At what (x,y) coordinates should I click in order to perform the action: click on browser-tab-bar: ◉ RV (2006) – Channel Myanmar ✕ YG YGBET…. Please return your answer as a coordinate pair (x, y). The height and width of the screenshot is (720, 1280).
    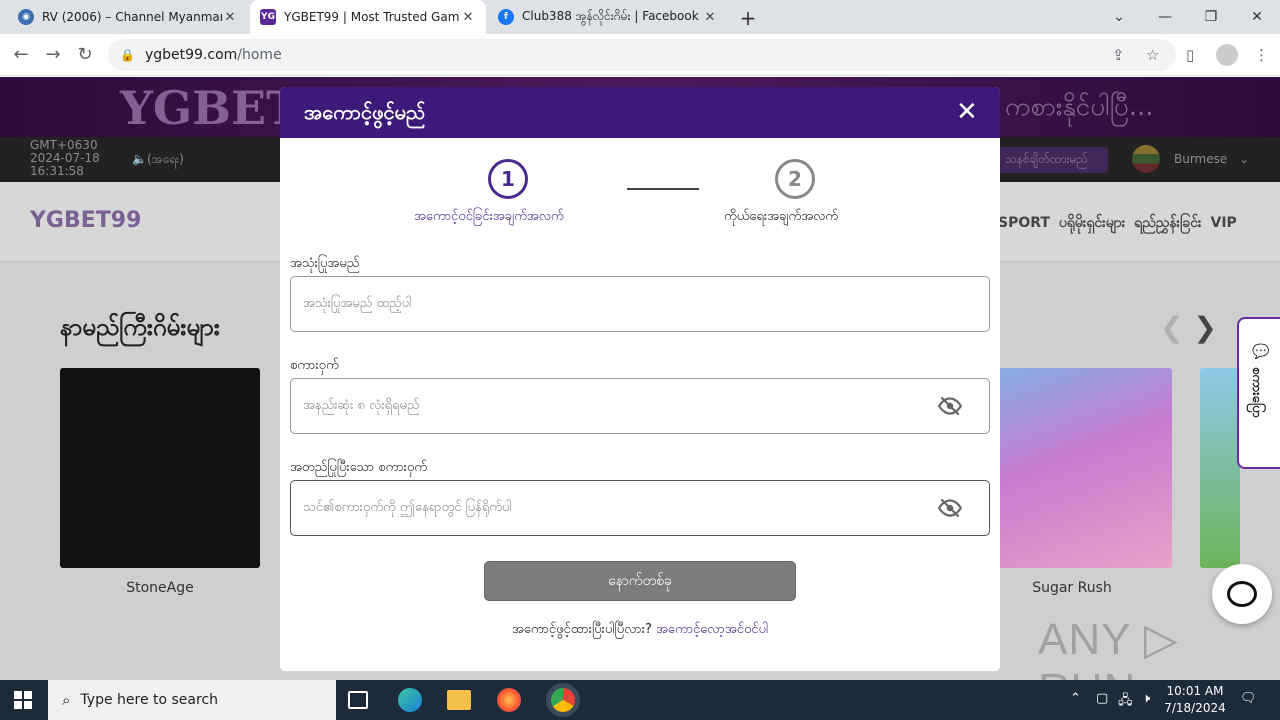
    Looking at the image, I should click on (640, 17).